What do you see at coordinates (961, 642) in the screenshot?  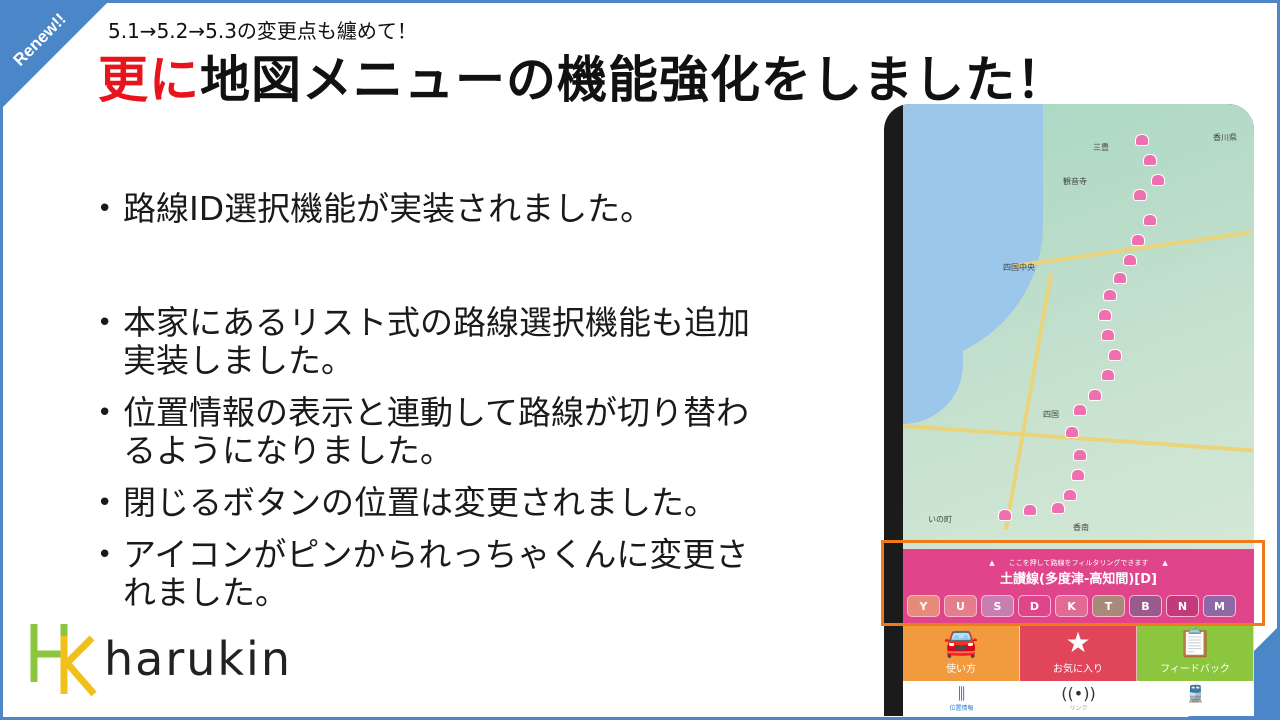 I see `car-icon: 🚘` at bounding box center [961, 642].